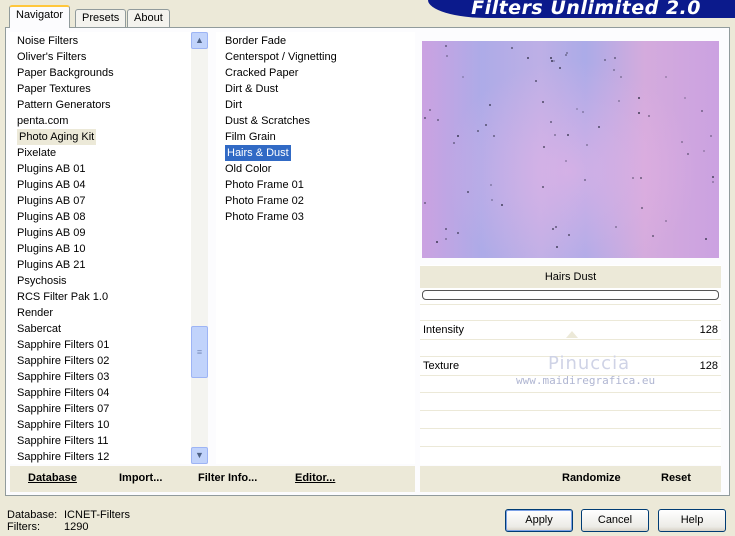 The image size is (735, 536). What do you see at coordinates (57, 137) in the screenshot?
I see `list-item: Photo Aging Kit` at bounding box center [57, 137].